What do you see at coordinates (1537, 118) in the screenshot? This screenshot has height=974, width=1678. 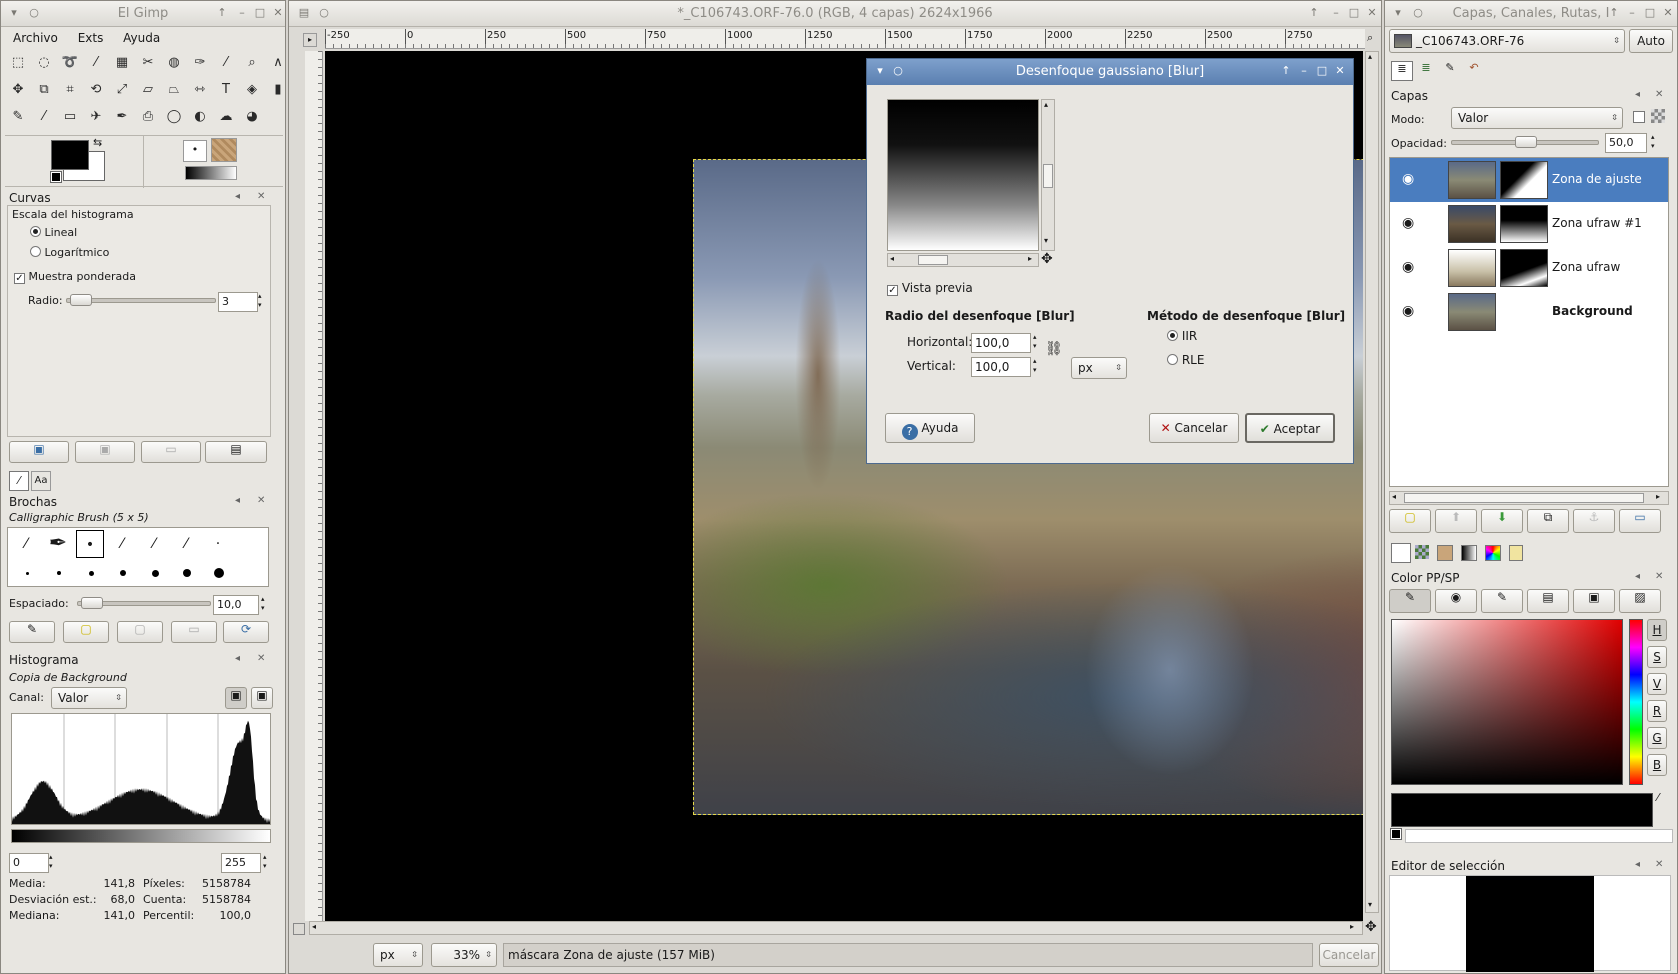 I see `mode-select: Valor ⇳` at bounding box center [1537, 118].